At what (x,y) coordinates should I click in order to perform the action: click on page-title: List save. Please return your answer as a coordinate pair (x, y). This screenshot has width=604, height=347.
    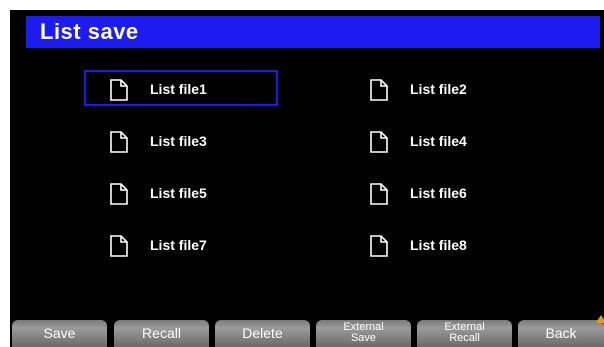
    Looking at the image, I should click on (89, 31).